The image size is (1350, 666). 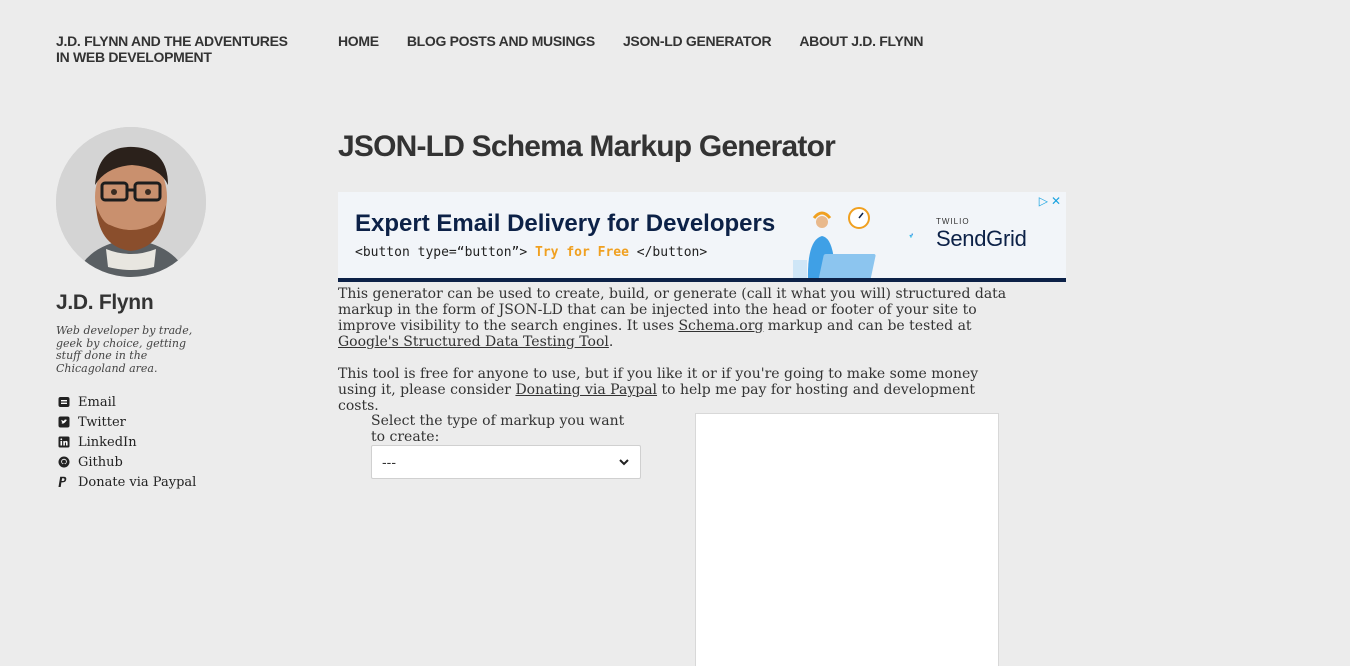 What do you see at coordinates (1043, 201) in the screenshot?
I see `ad-info-icon: ▷` at bounding box center [1043, 201].